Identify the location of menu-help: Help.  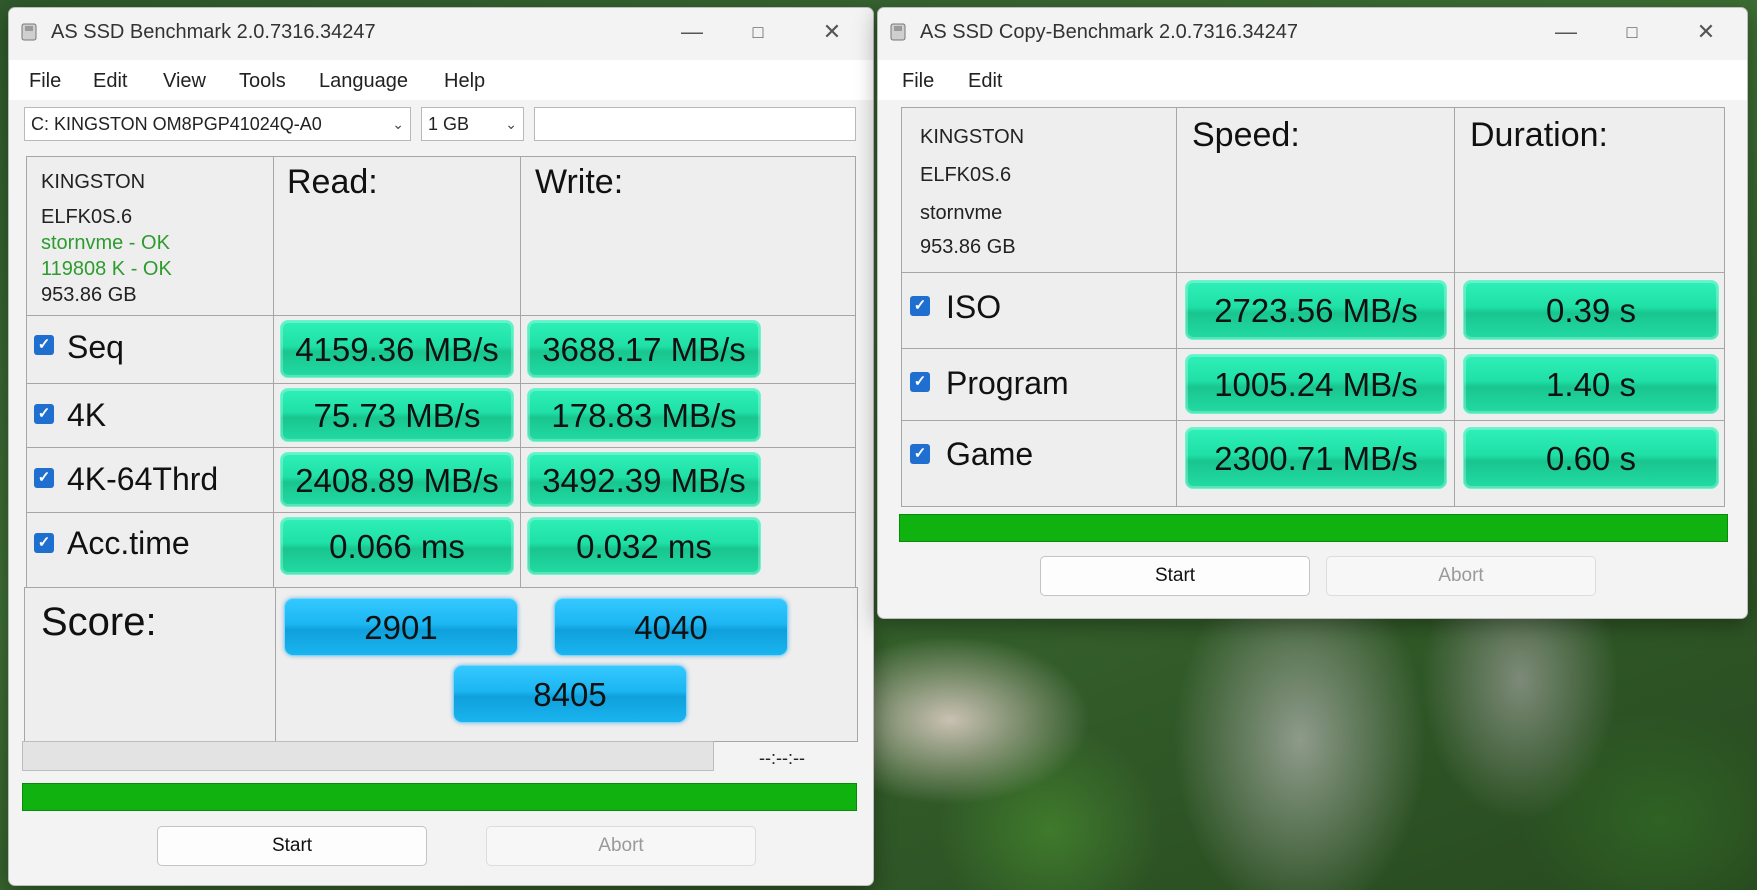
(464, 81).